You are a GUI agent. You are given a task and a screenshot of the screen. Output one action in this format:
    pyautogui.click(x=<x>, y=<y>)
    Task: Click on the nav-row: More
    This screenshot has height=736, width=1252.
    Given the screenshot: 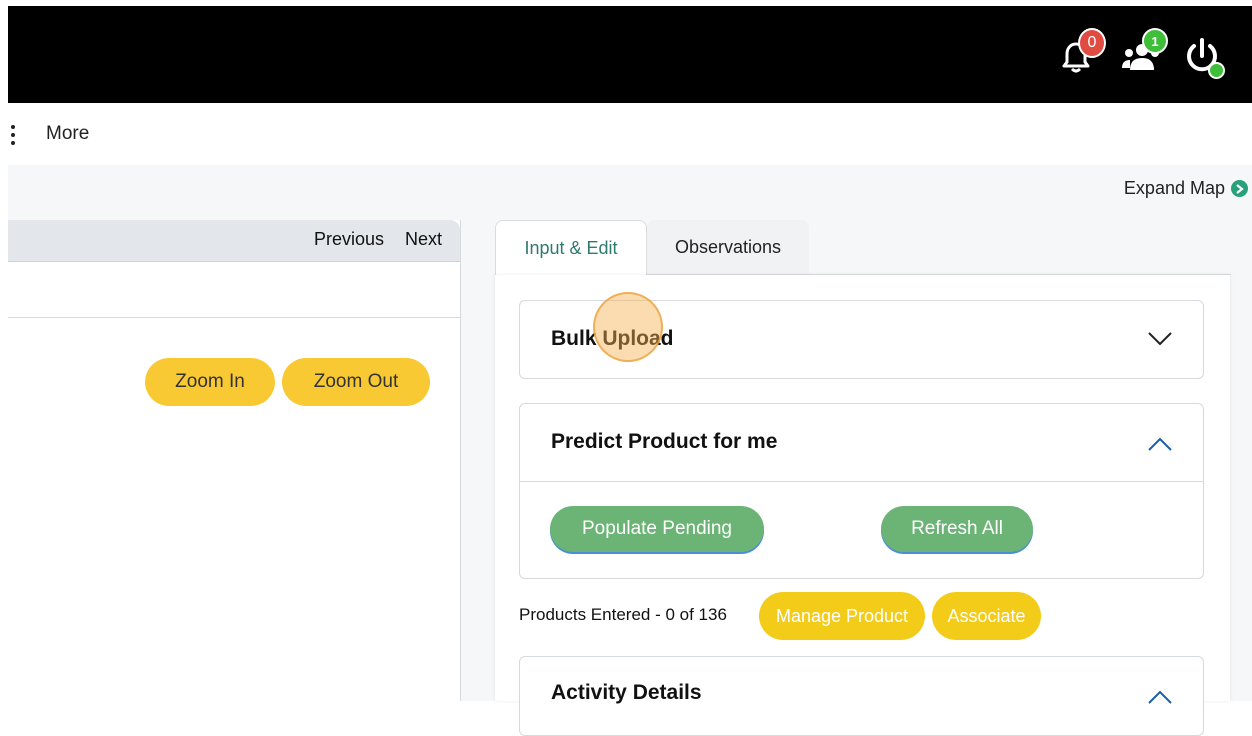 What is the action you would take?
    pyautogui.click(x=630, y=134)
    